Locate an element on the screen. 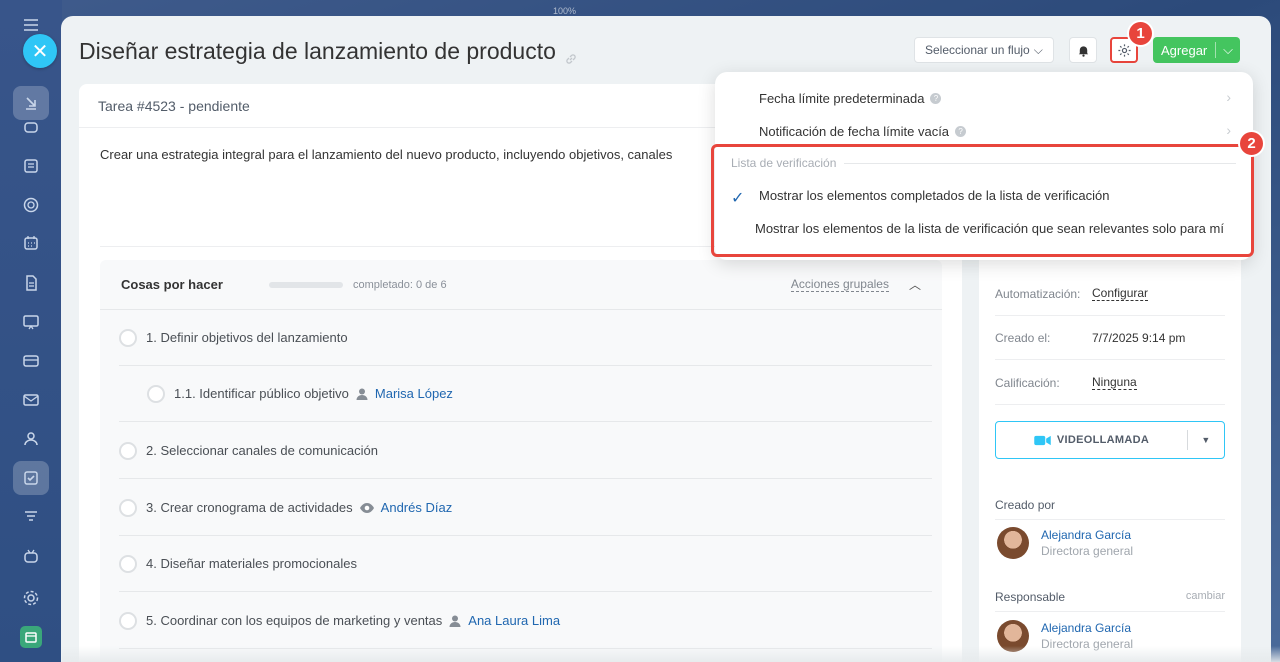 This screenshot has height=662, width=1280. robot-icon is located at coordinates (31, 556).